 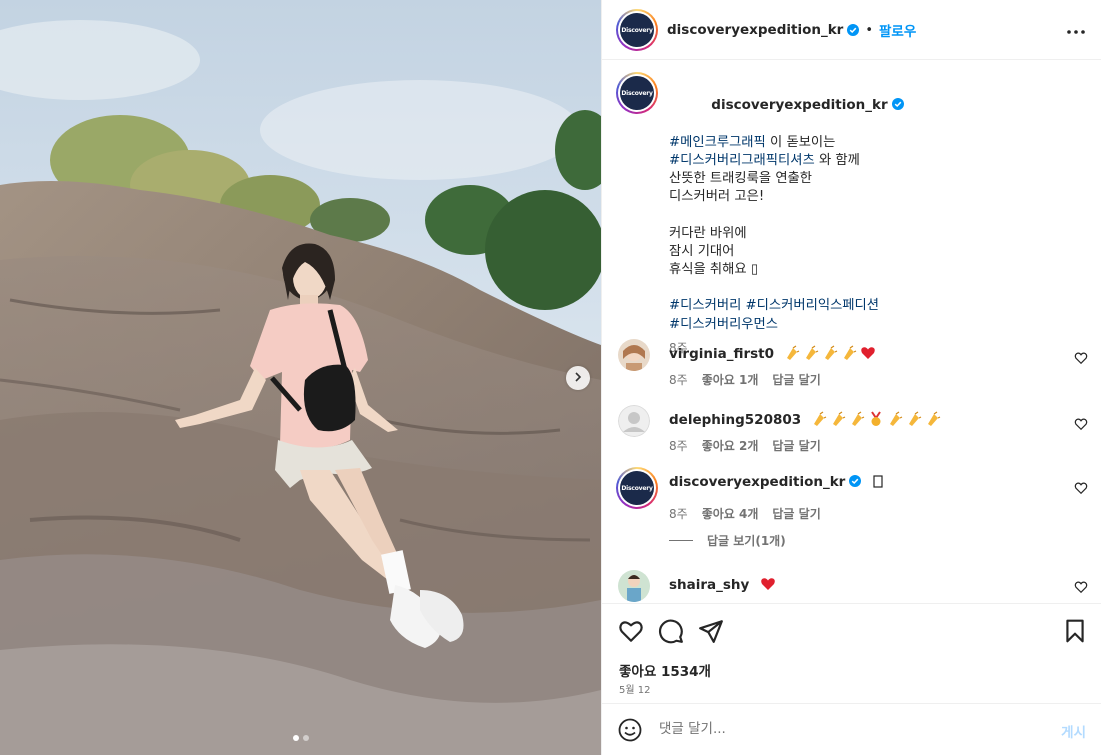 What do you see at coordinates (631, 631) in the screenshot?
I see `heart-icon` at bounding box center [631, 631].